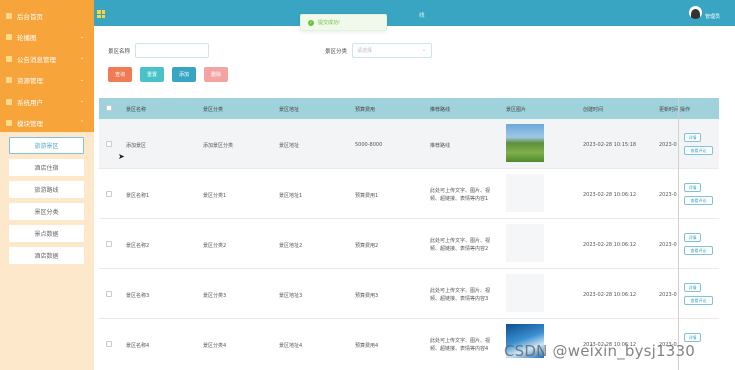 The image size is (735, 370). I want to click on cell-category: 景区分类1, so click(215, 196).